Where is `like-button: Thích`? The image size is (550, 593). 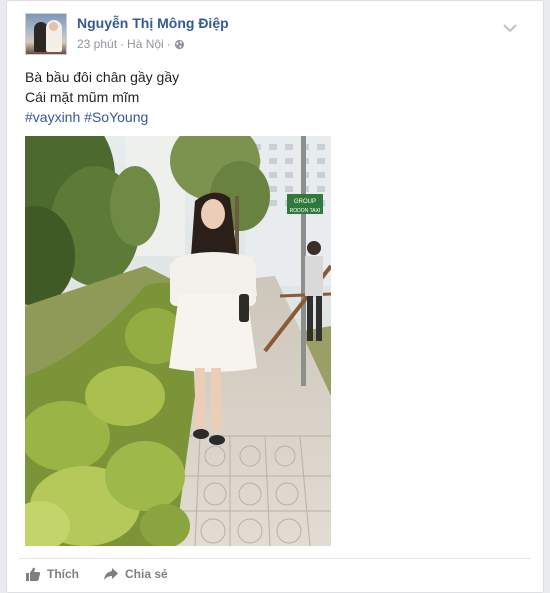
like-button: Thích is located at coordinates (52, 574).